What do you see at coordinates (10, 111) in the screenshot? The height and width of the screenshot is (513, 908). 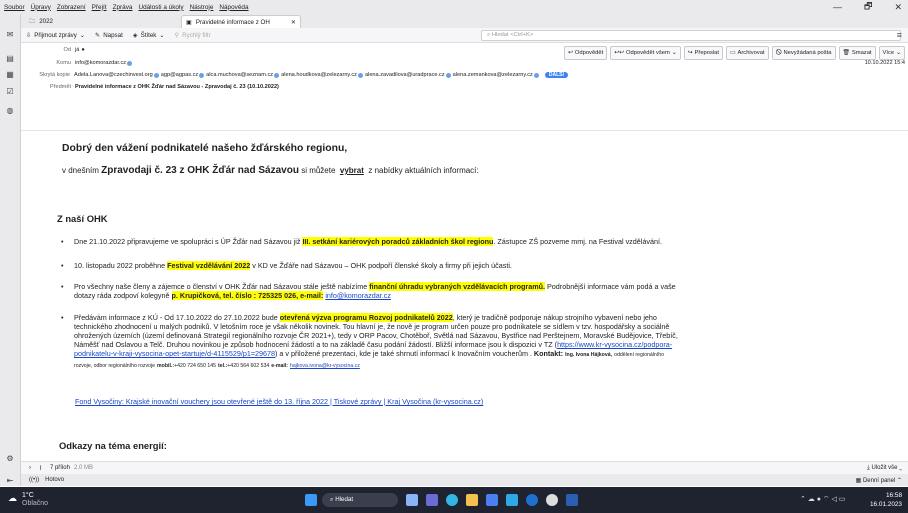 I see `chat-icon: ◍` at bounding box center [10, 111].